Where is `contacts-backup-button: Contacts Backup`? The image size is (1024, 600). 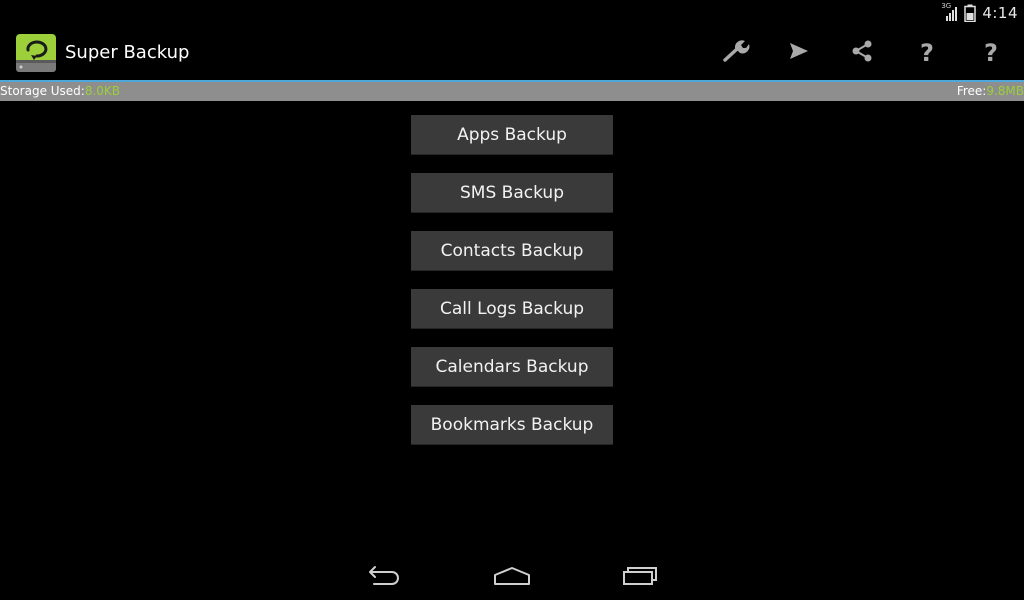
contacts-backup-button: Contacts Backup is located at coordinates (512, 251).